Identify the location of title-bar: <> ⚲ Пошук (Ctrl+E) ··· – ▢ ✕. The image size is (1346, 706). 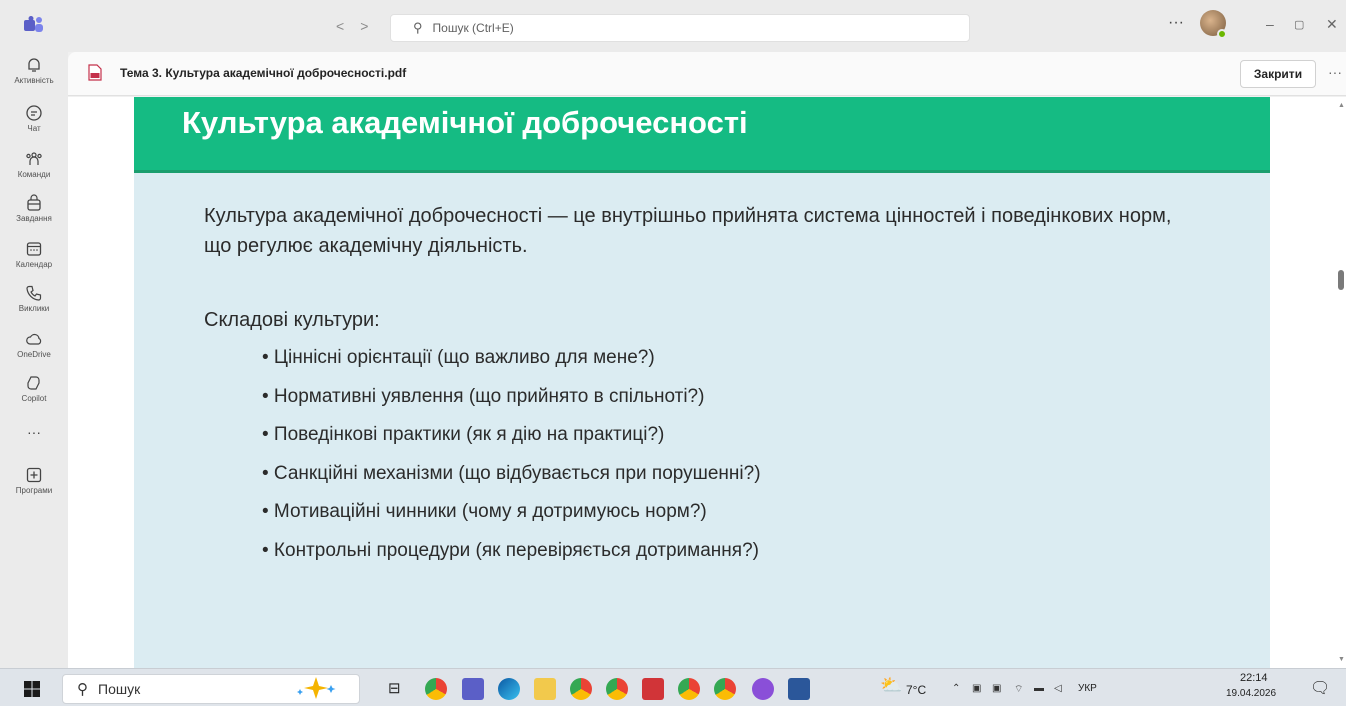
(673, 26).